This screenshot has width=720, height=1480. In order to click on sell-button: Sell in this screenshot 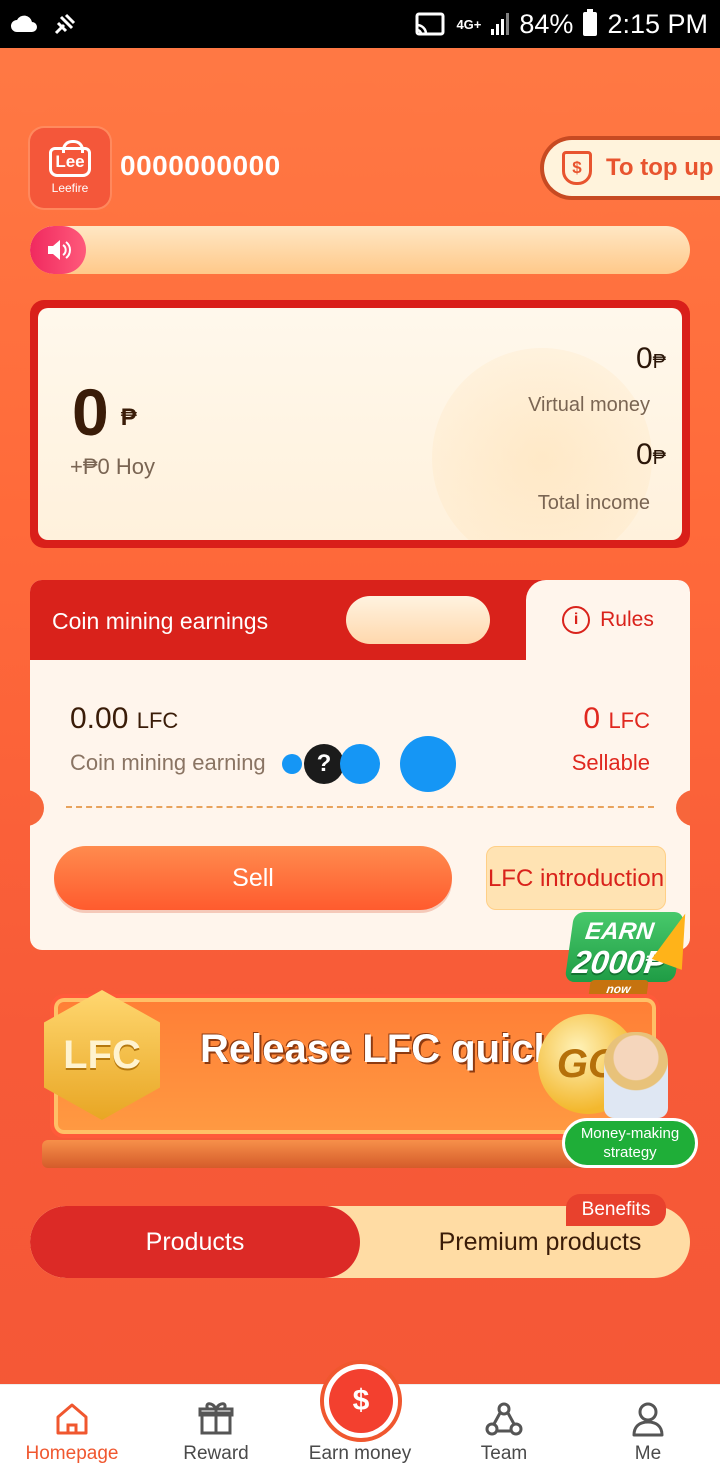, I will do `click(253, 878)`.